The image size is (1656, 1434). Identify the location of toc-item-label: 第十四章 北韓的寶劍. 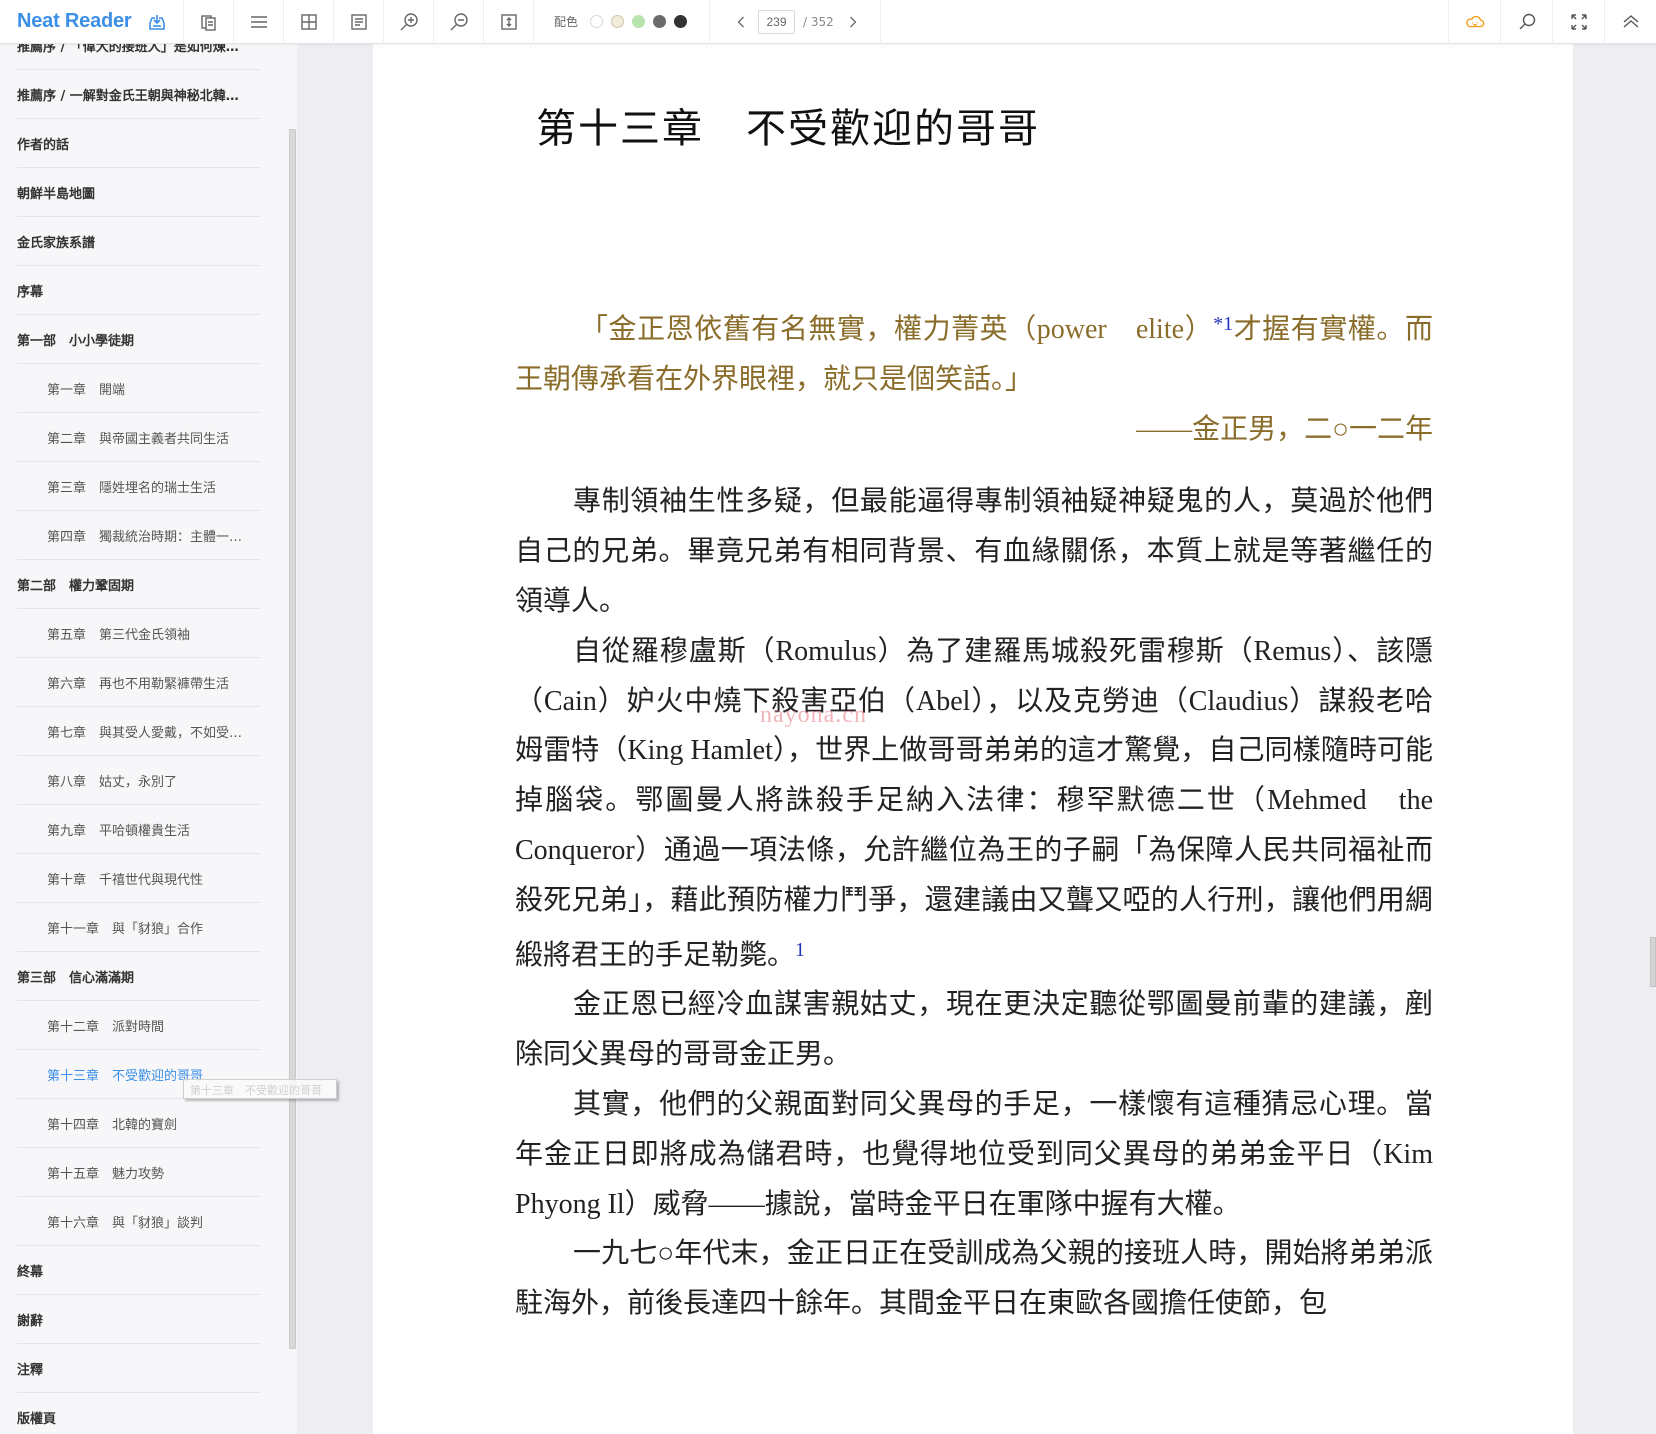
(112, 1125).